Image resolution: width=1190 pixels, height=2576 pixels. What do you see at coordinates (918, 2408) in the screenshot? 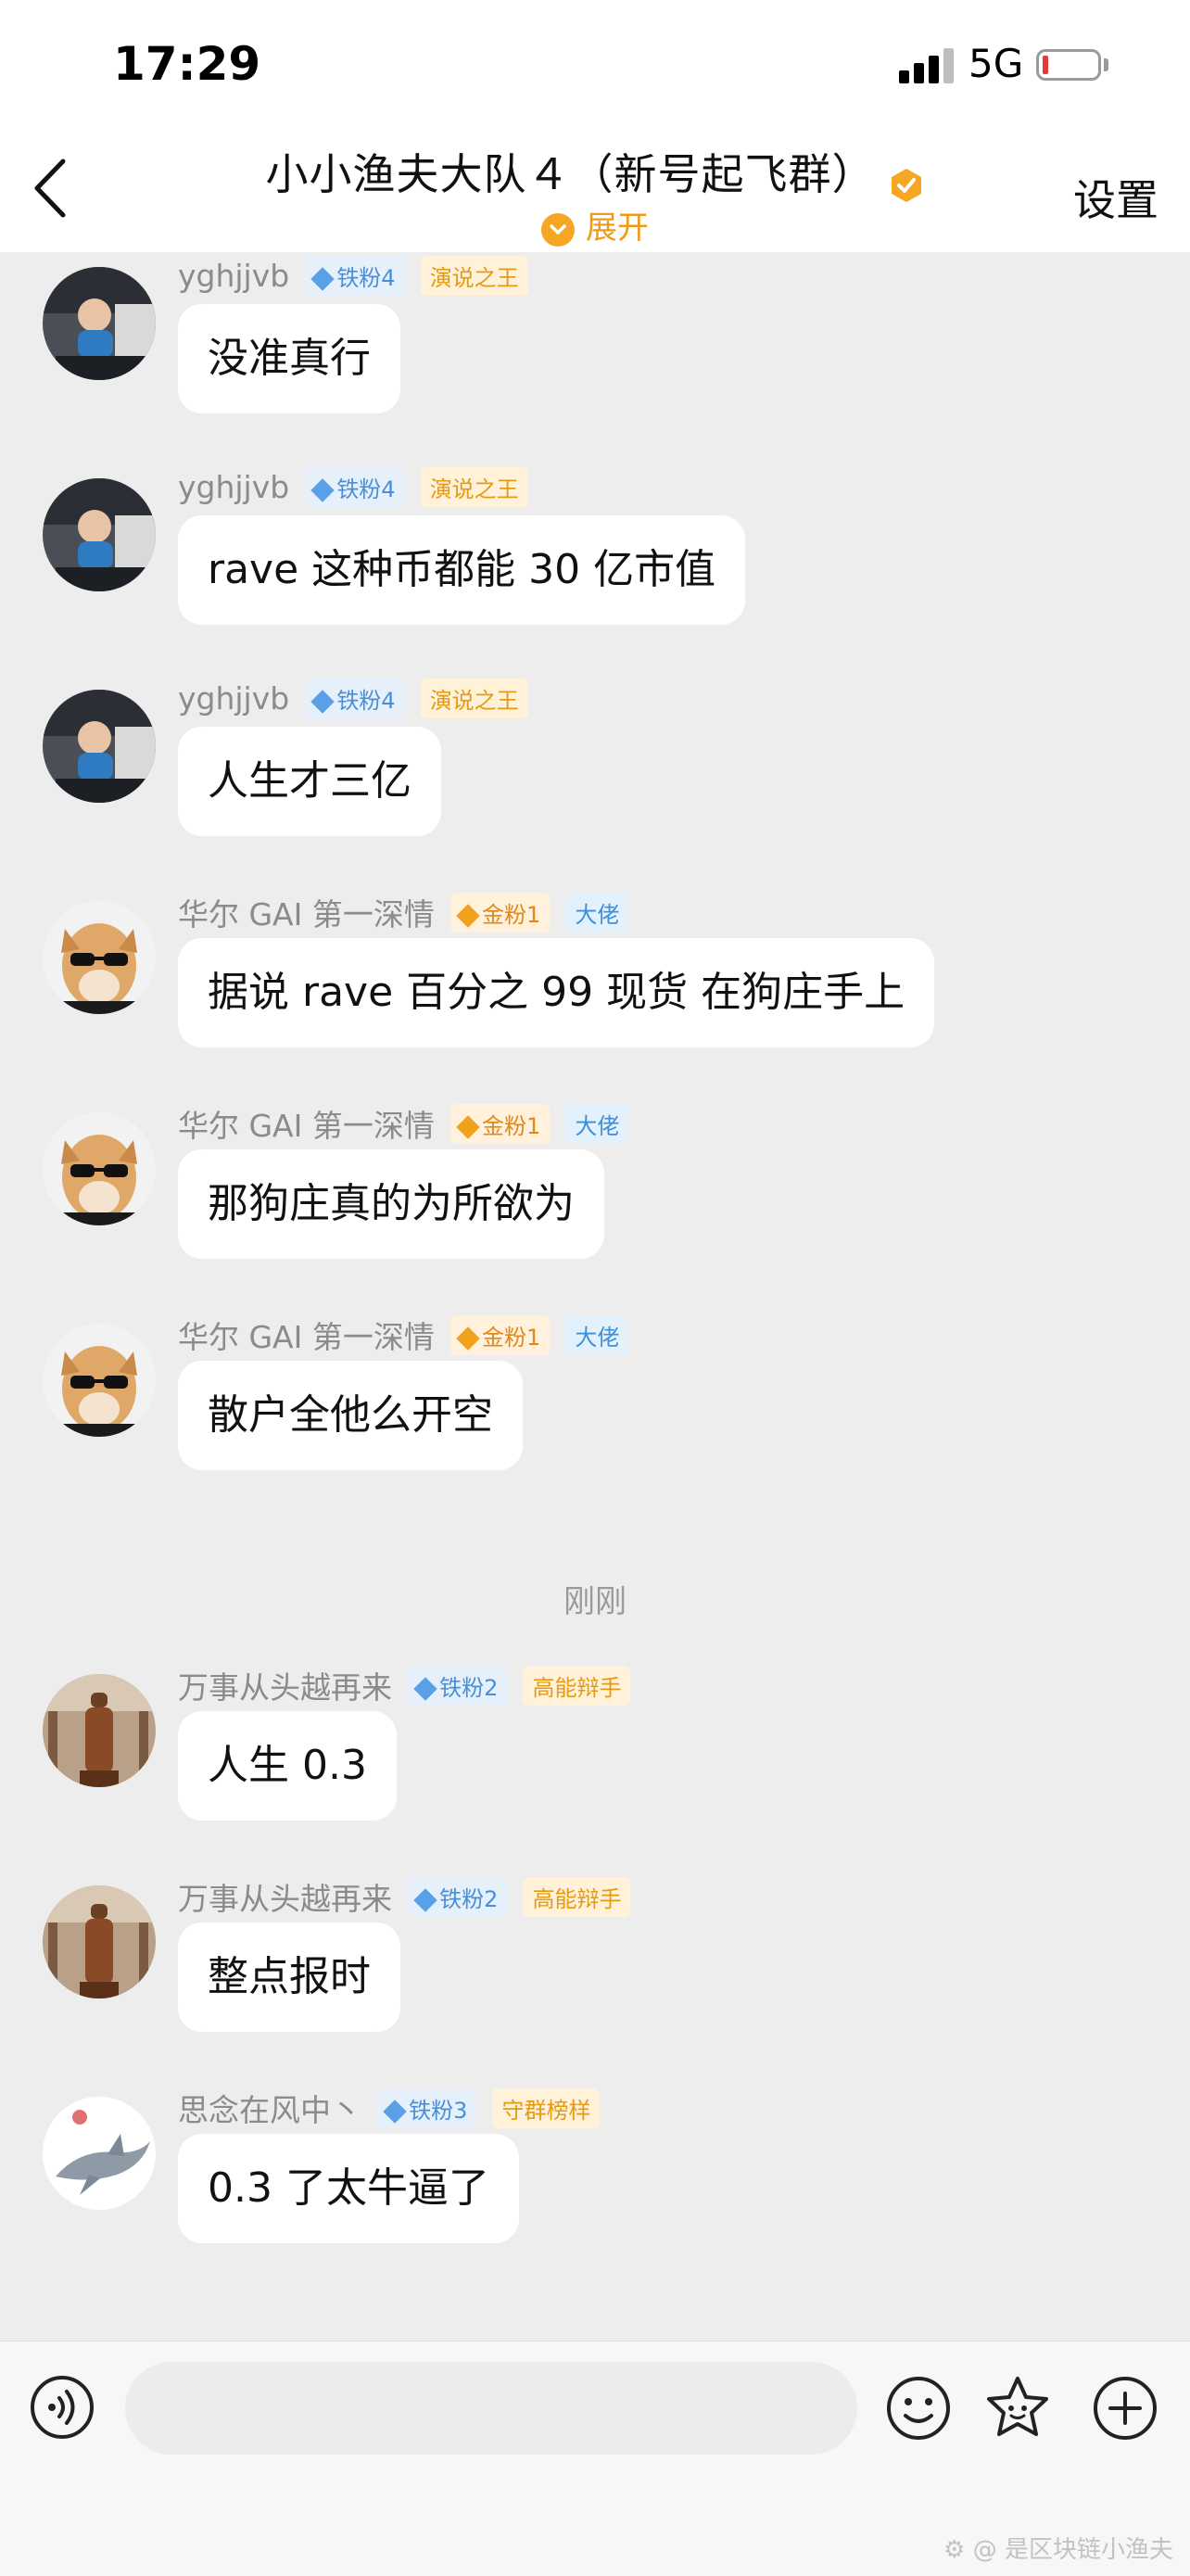
I see `emoji-icon` at bounding box center [918, 2408].